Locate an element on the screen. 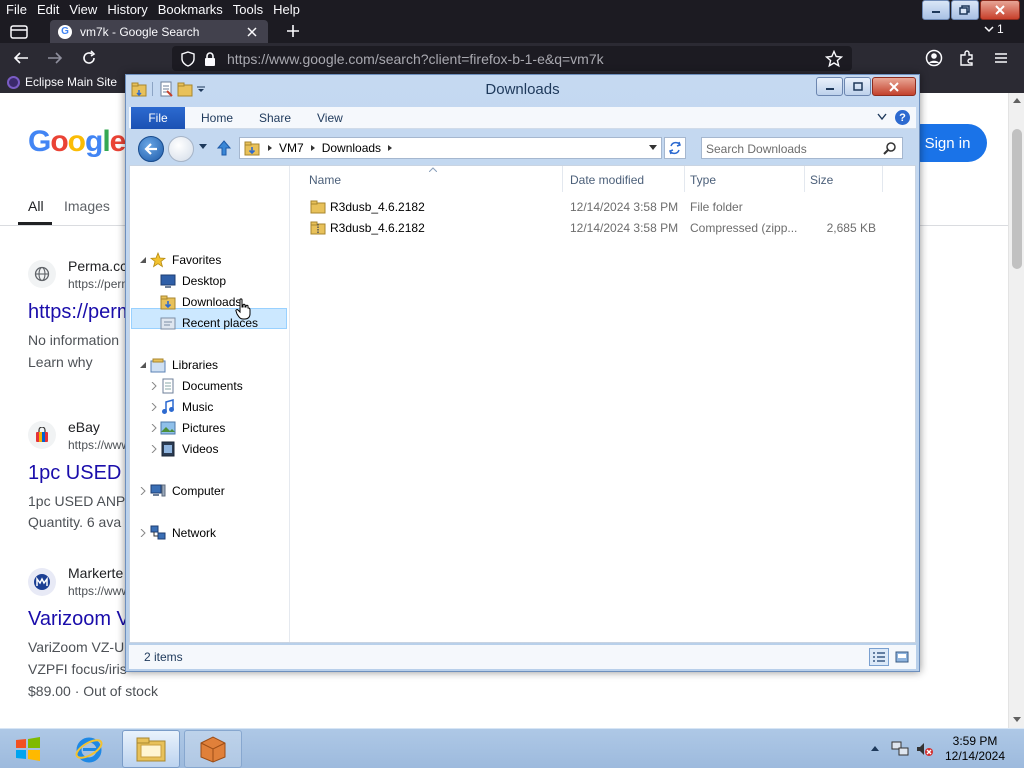 This screenshot has width=1024, height=768. explorer-minimize-button is located at coordinates (829, 86).